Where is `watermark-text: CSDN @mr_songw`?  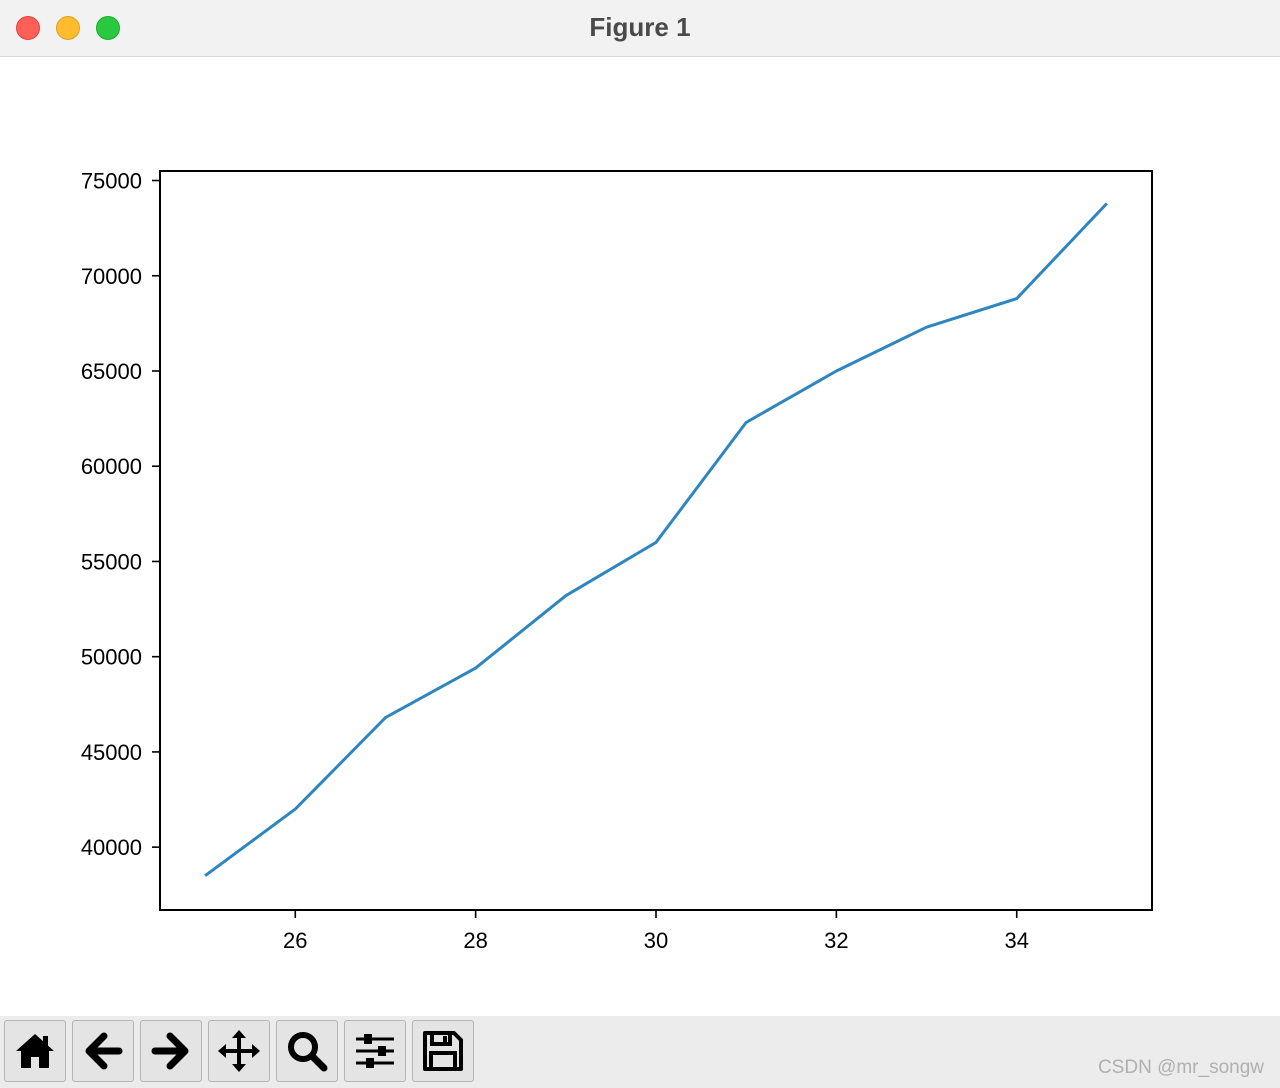
watermark-text: CSDN @mr_songw is located at coordinates (1180, 1067).